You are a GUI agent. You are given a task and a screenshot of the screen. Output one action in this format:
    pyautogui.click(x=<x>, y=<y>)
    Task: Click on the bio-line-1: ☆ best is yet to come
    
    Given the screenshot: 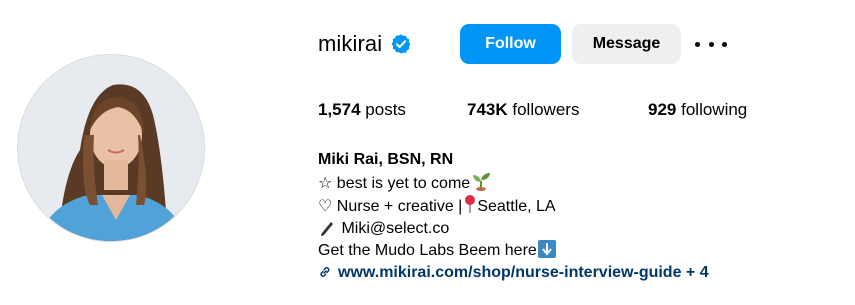 What is the action you would take?
    pyautogui.click(x=513, y=183)
    